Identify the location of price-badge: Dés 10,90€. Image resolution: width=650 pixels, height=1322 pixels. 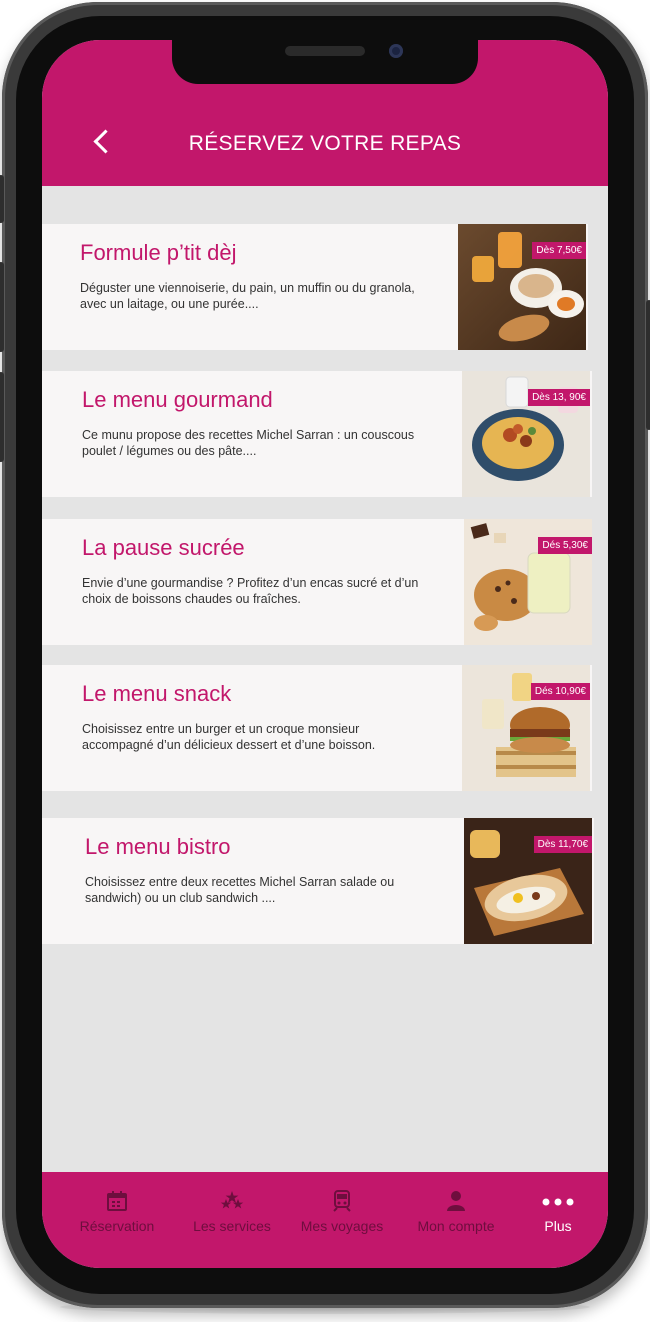
(560, 691).